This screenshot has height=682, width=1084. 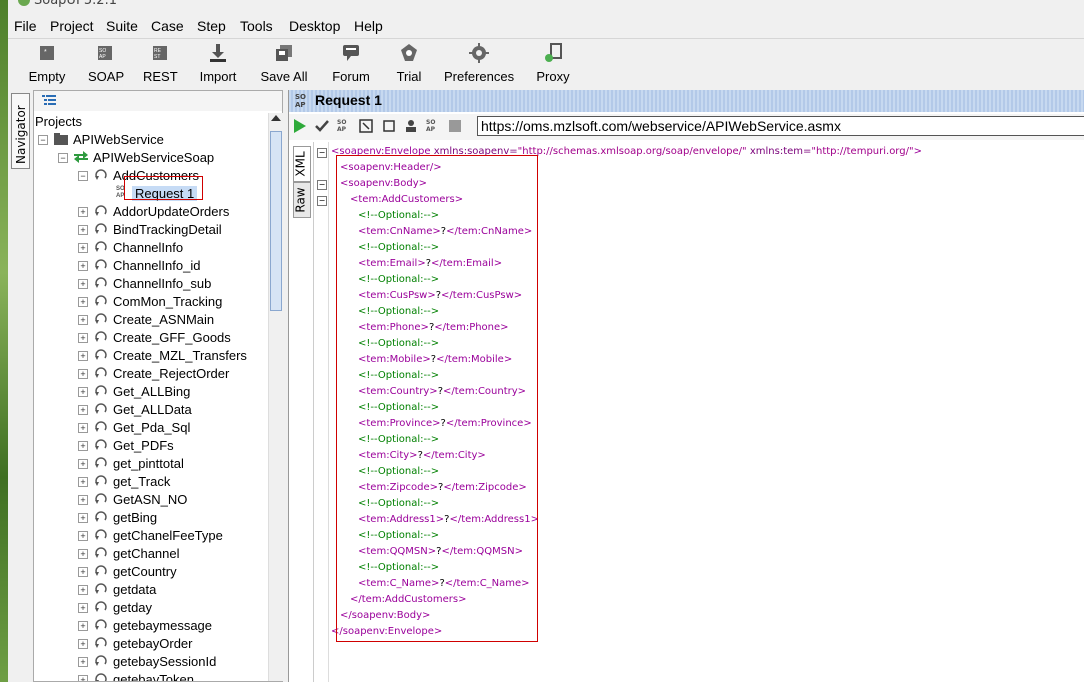 I want to click on navigator-scrollbar, so click(x=275, y=397).